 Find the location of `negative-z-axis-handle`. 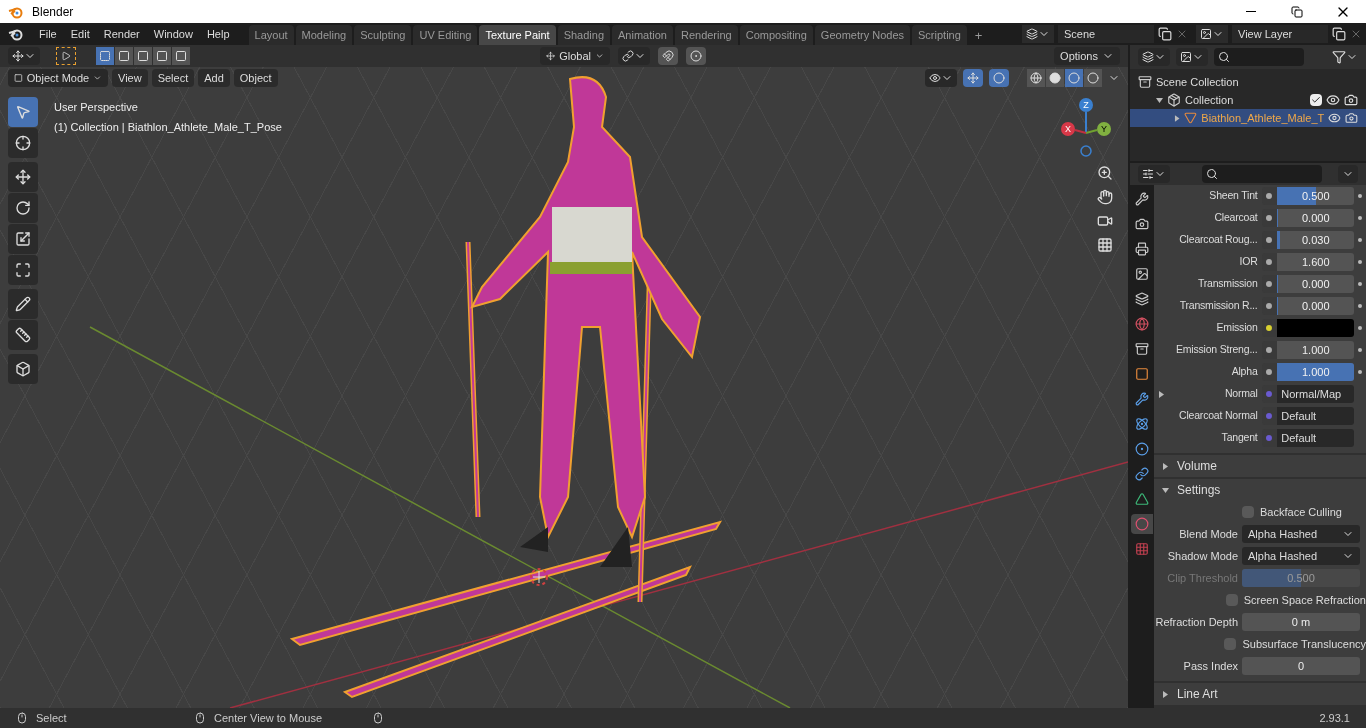

negative-z-axis-handle is located at coordinates (1086, 151).